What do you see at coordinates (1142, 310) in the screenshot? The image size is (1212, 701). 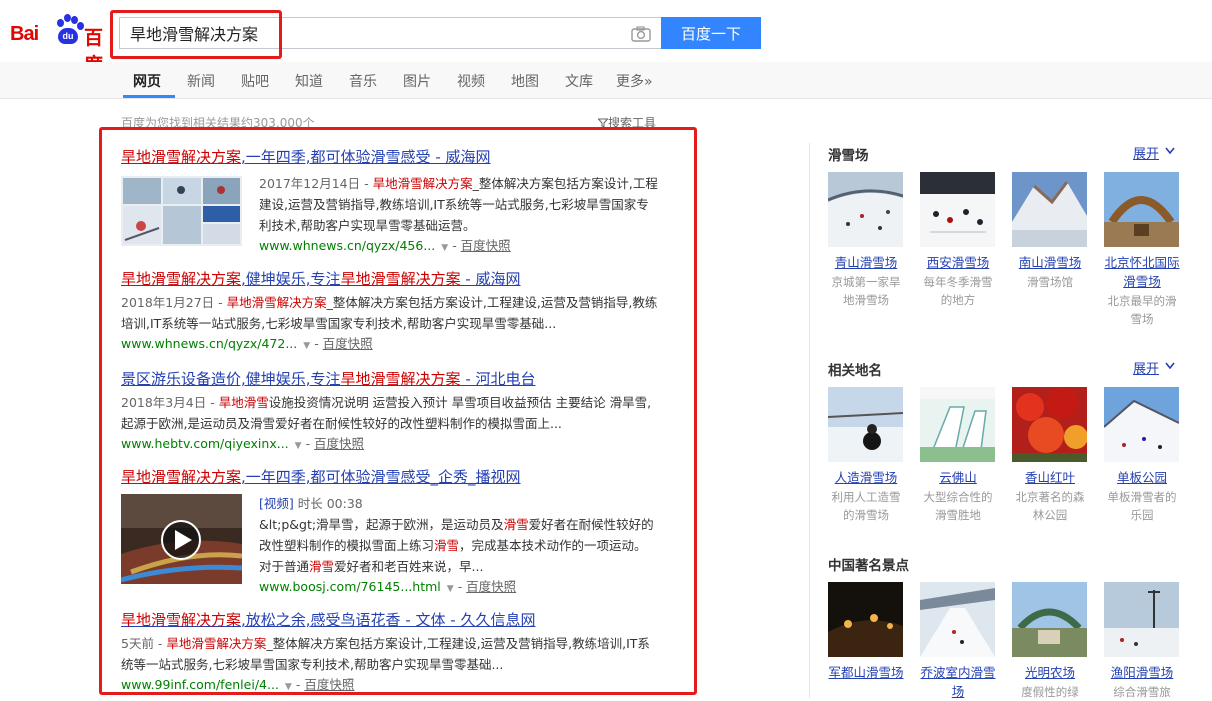 I see `card-desc: 北京最早的滑雪场` at bounding box center [1142, 310].